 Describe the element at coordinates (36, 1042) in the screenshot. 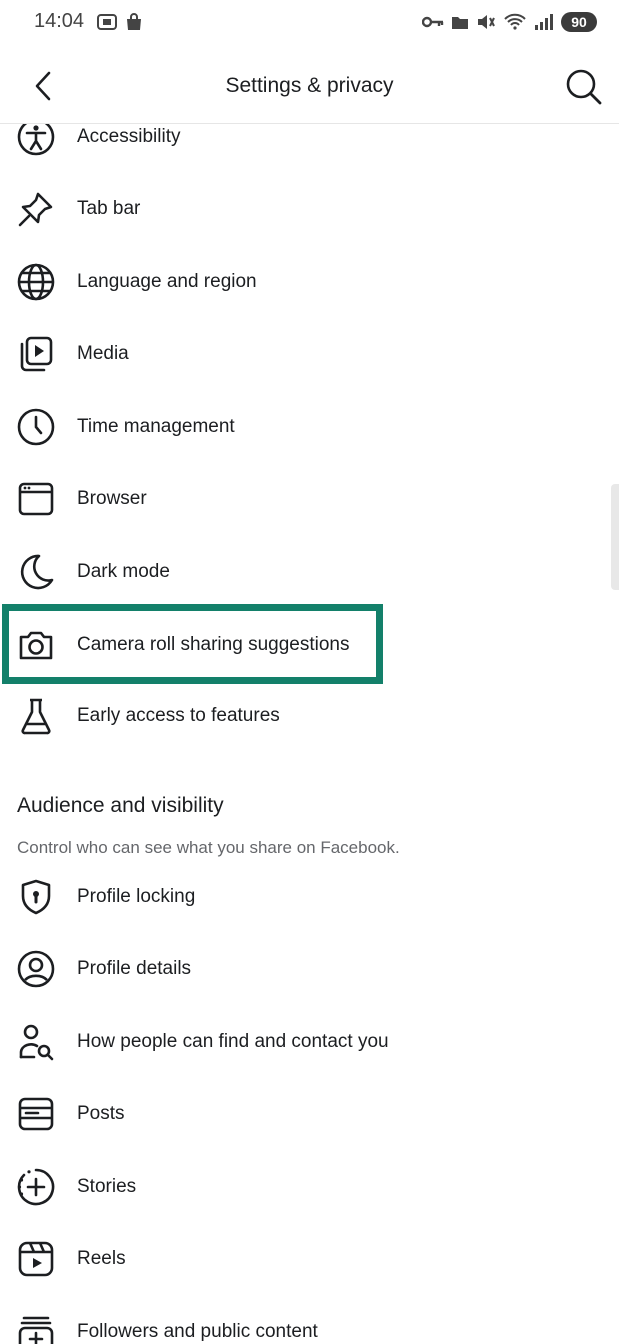

I see `person-search-icon` at that location.